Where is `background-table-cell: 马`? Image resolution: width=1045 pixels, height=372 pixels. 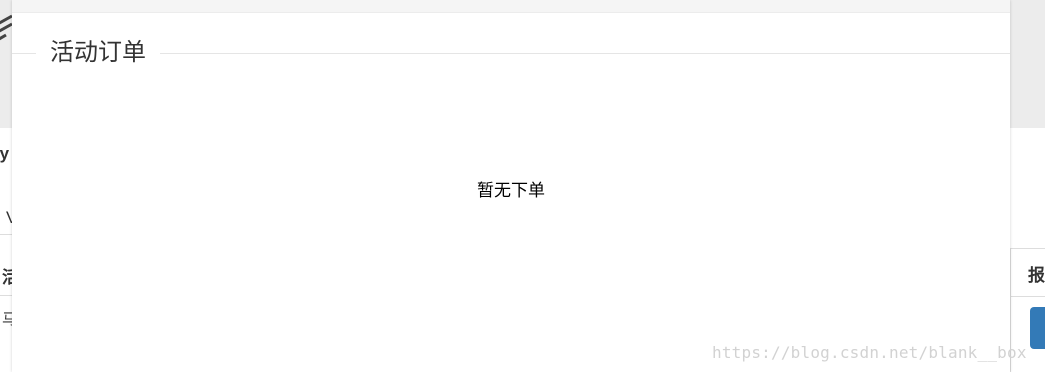 background-table-cell: 马 is located at coordinates (7, 319).